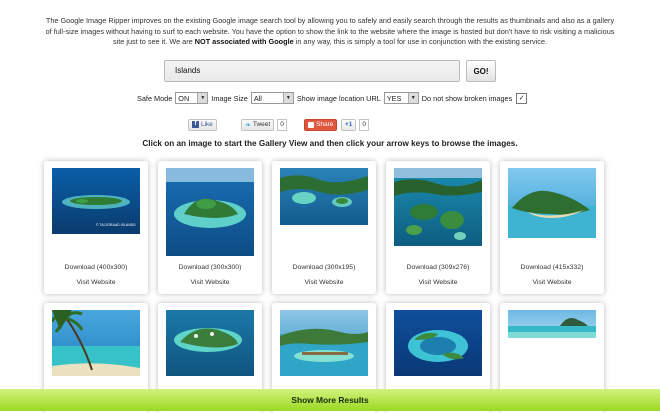 The height and width of the screenshot is (413, 660). I want to click on result-card: Download (309x276) Visit Website, so click(438, 227).